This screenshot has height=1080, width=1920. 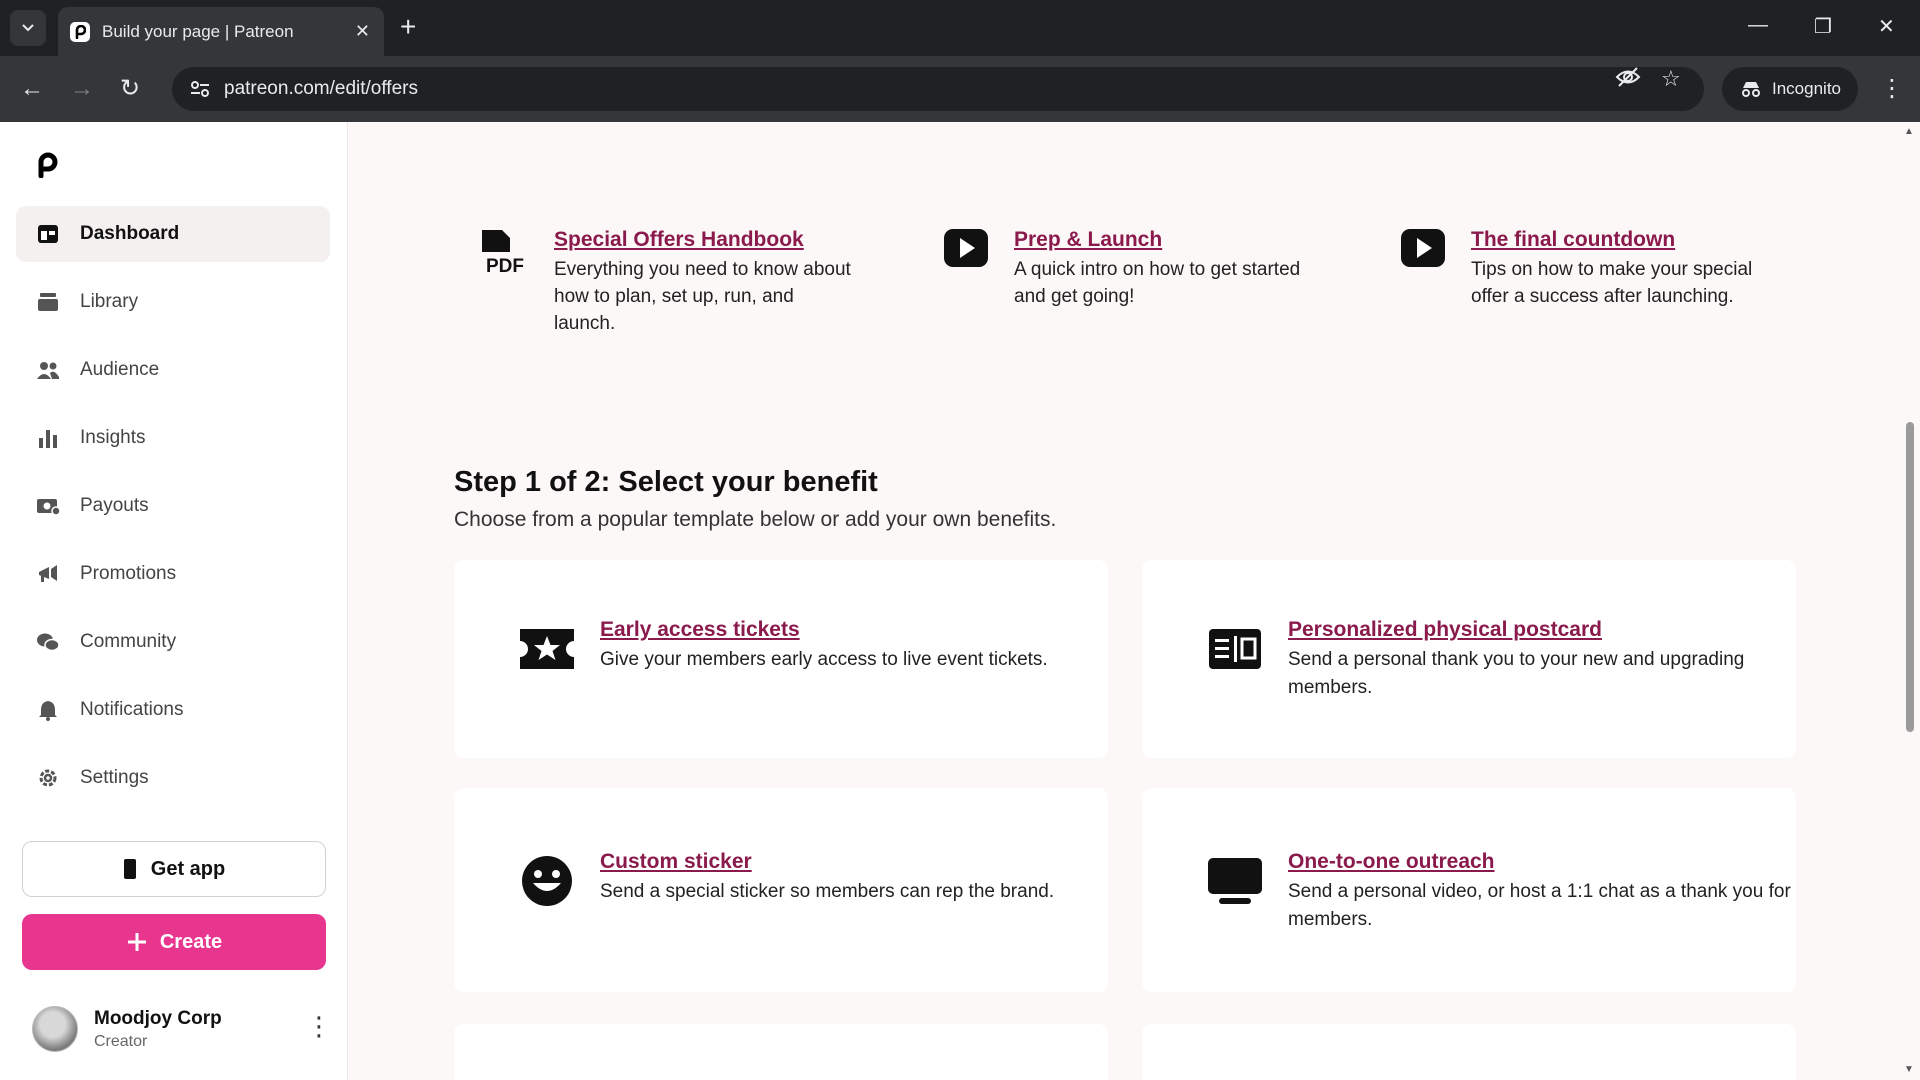 I want to click on gear-icon, so click(x=48, y=778).